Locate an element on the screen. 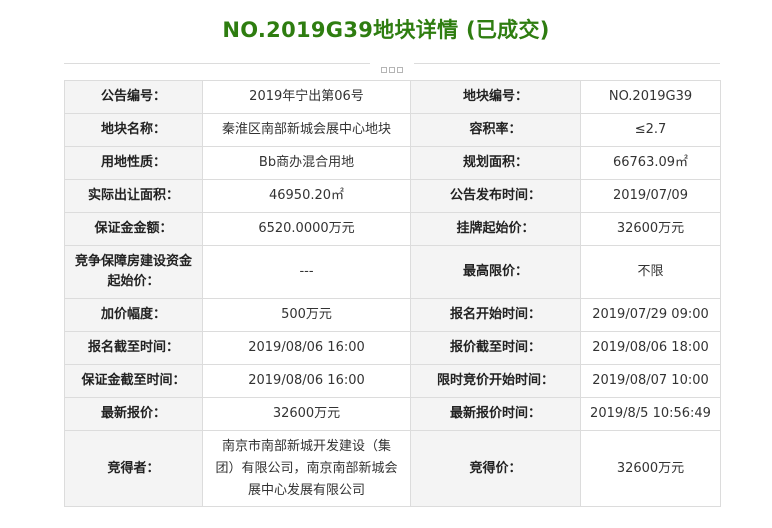 The image size is (772, 528). price-cap-label: 最高限价： is located at coordinates (495, 272).